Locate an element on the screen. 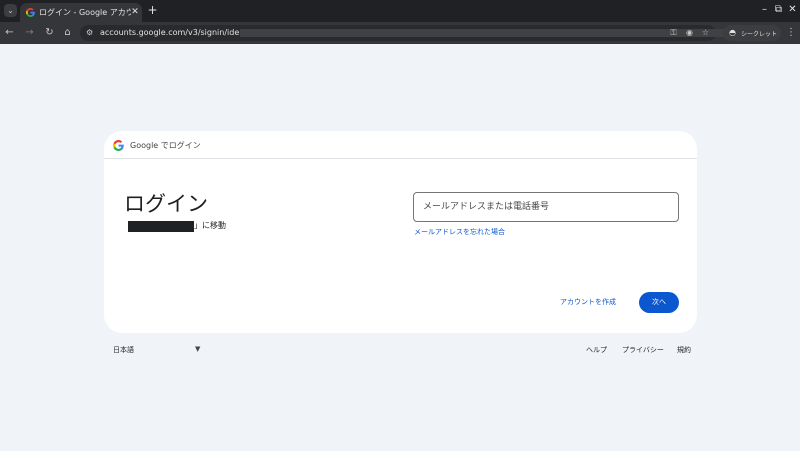 The height and width of the screenshot is (451, 800). reload-icon: ↻ is located at coordinates (49, 33).